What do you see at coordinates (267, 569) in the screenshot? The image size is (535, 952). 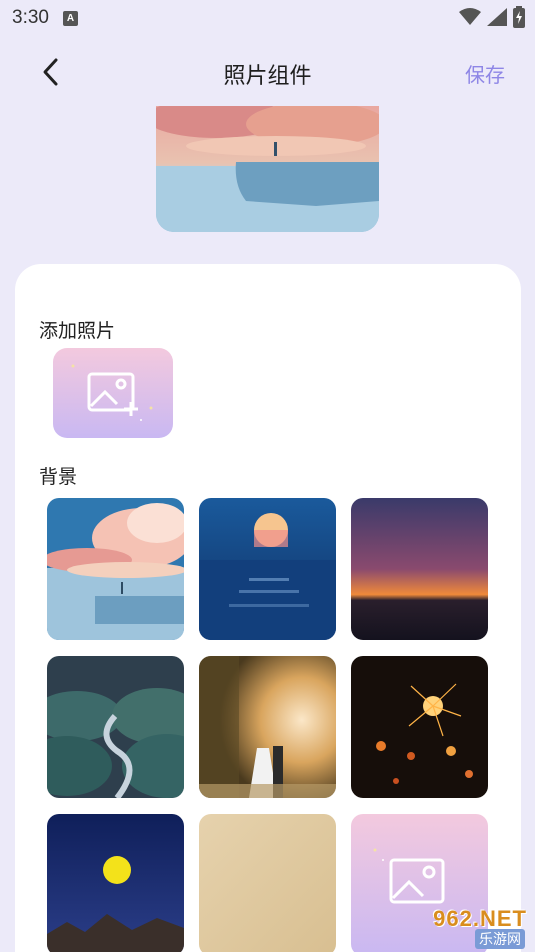 I see `background-tile-sun-over-ocean` at bounding box center [267, 569].